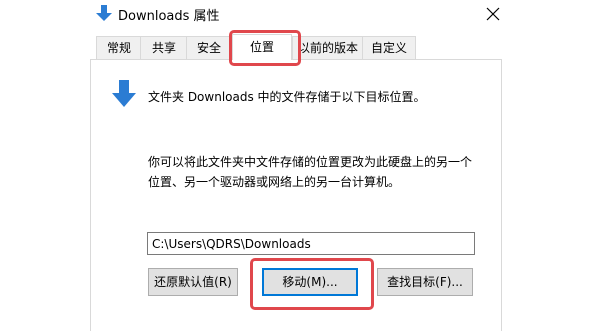  I want to click on tab-general: 常规, so click(119, 47).